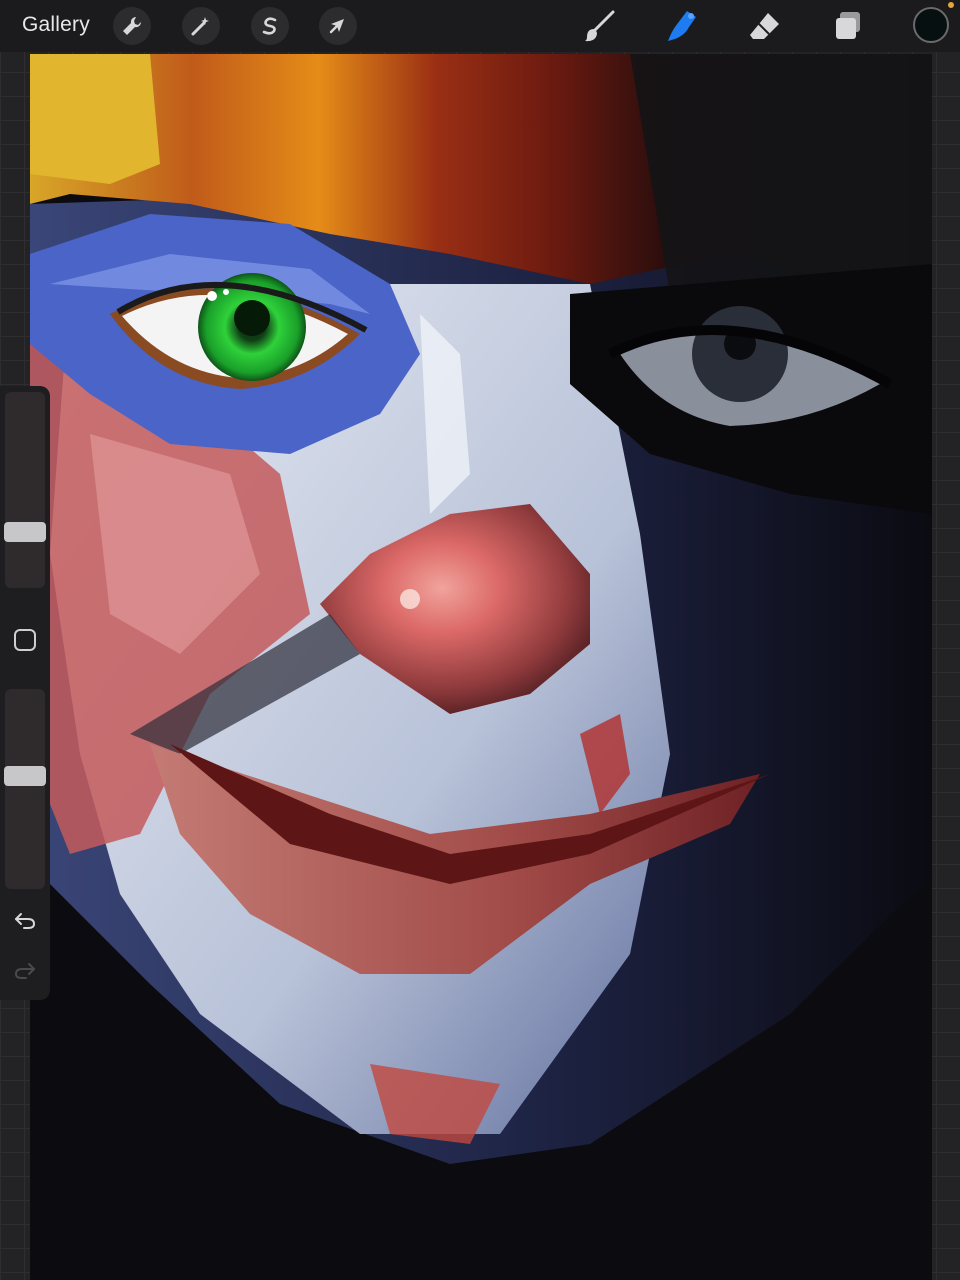  I want to click on modify-button, so click(25, 640).